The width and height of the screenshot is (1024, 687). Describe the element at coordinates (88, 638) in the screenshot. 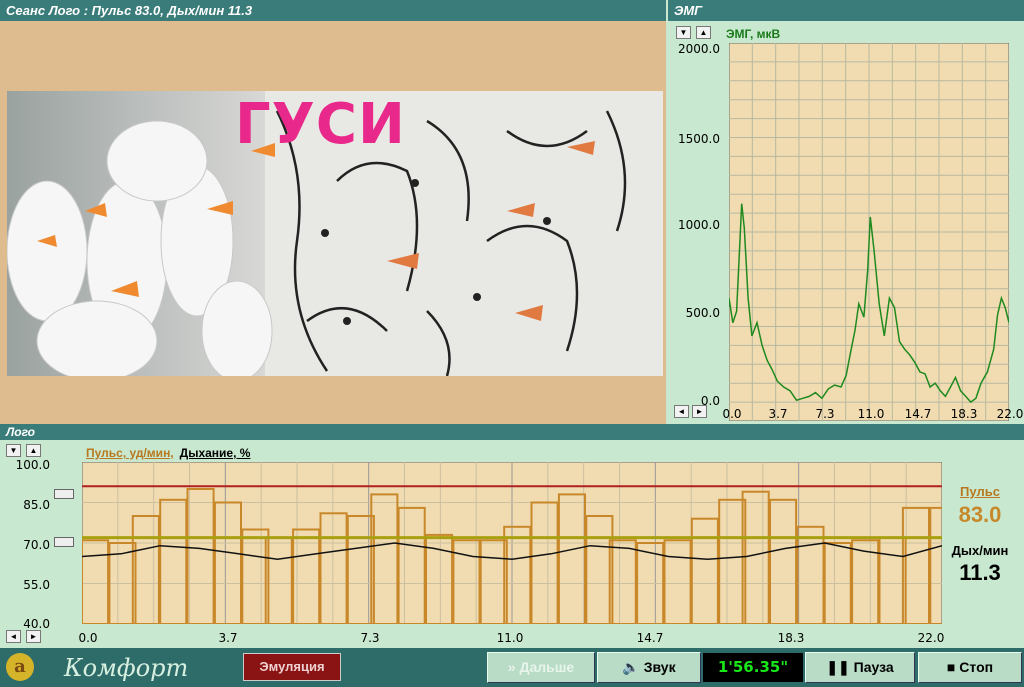

I see `logo-x-tick: 0.0` at that location.